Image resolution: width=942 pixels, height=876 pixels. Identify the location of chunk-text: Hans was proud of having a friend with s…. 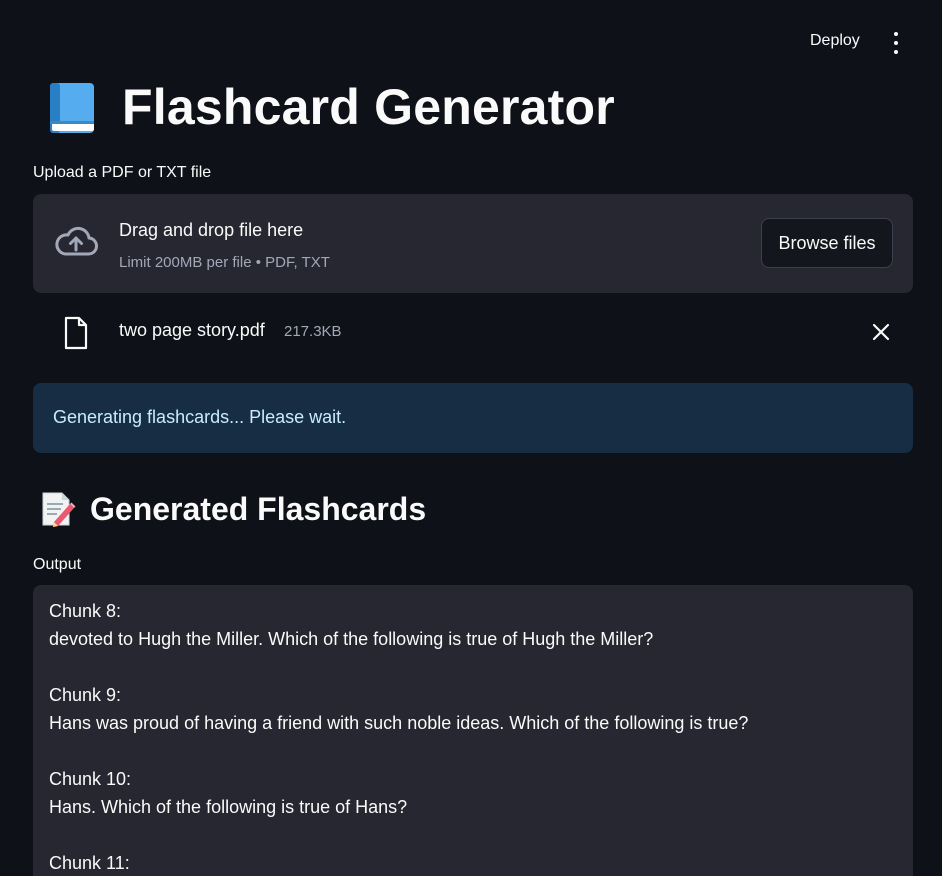
(399, 723).